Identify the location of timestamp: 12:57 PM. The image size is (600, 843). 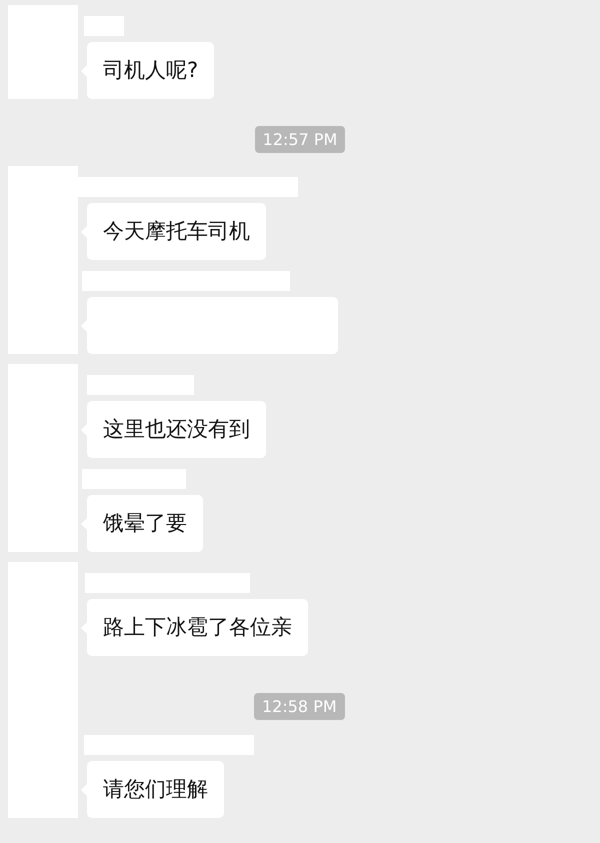
(300, 139).